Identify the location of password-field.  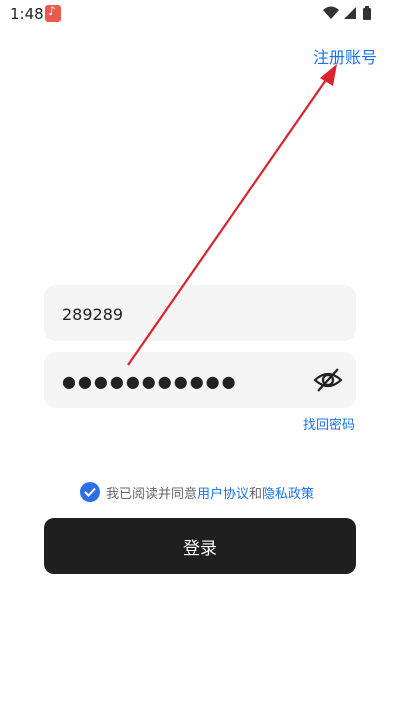
(200, 381).